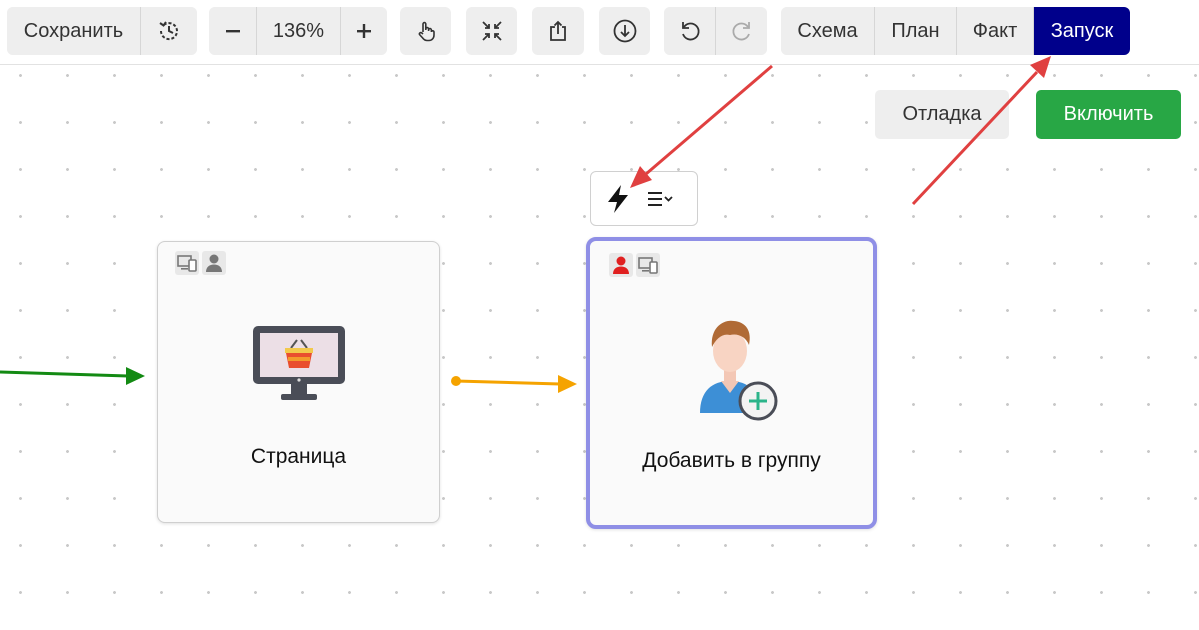 The image size is (1199, 630). I want to click on download-group, so click(624, 31).